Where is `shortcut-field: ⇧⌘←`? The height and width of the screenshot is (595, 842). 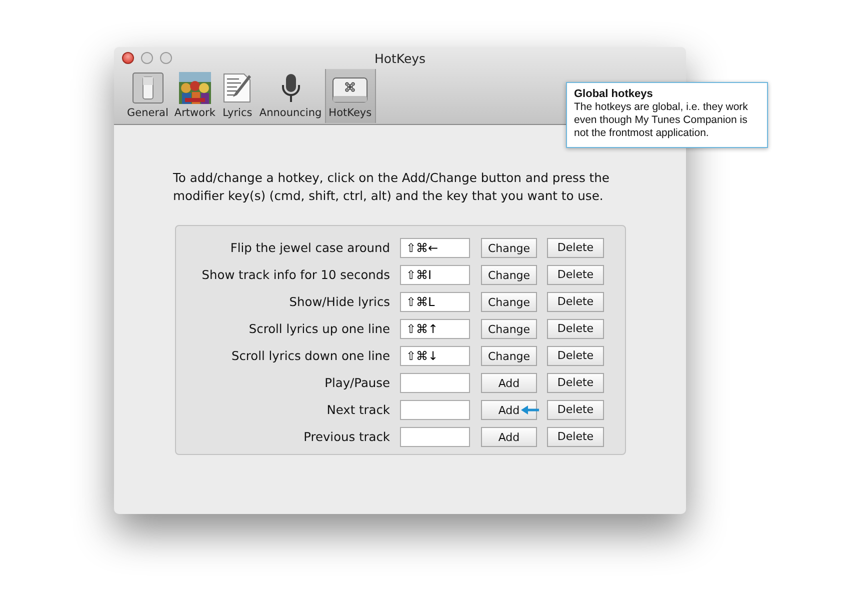 shortcut-field: ⇧⌘← is located at coordinates (435, 248).